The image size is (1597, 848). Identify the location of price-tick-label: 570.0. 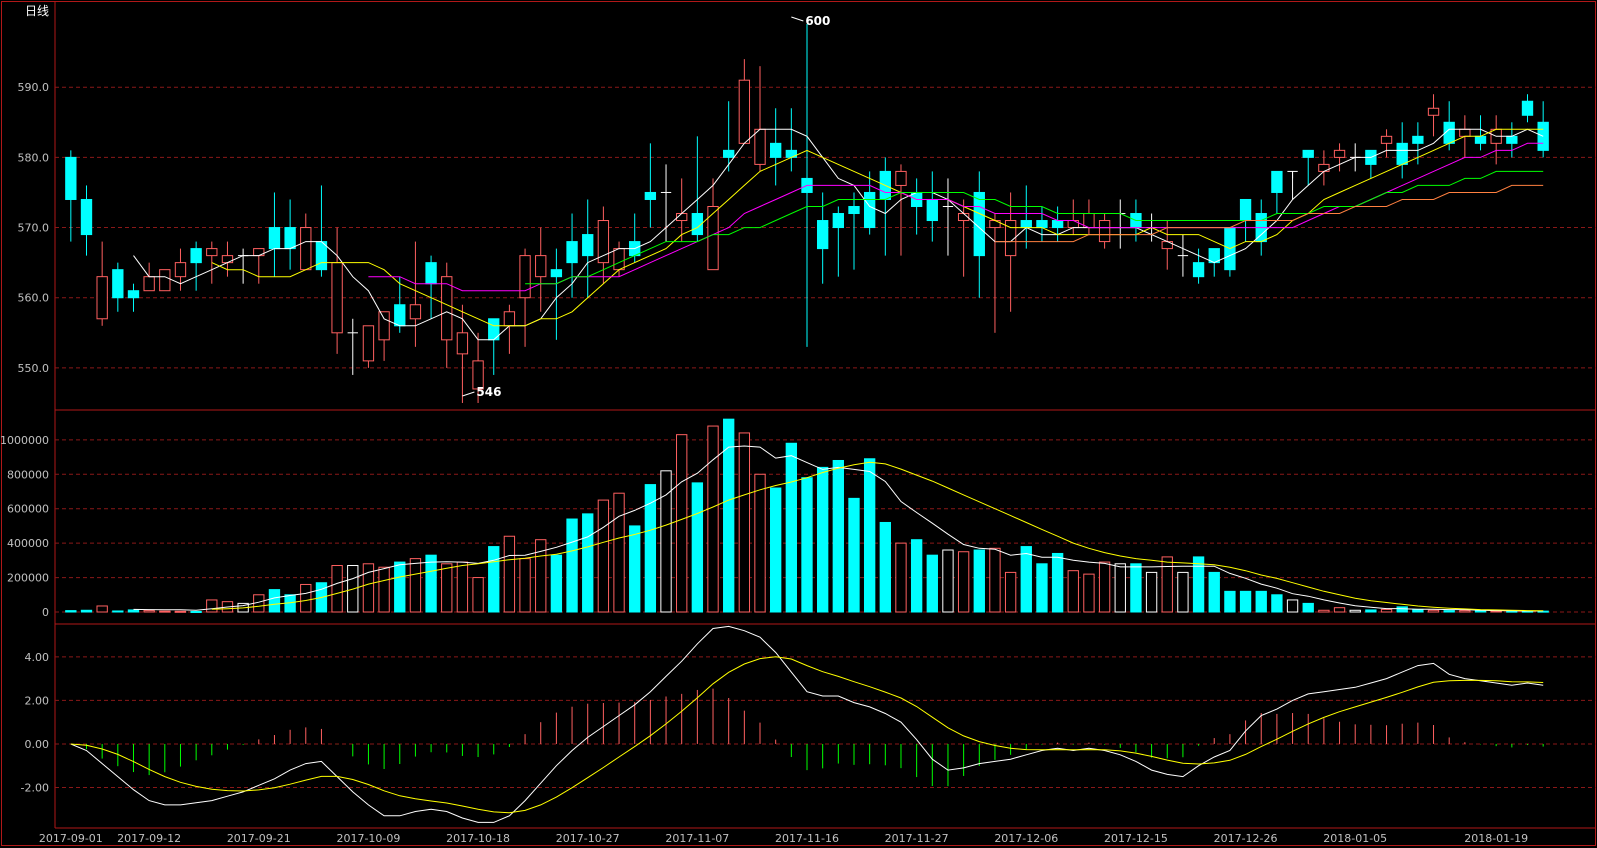
(34, 228).